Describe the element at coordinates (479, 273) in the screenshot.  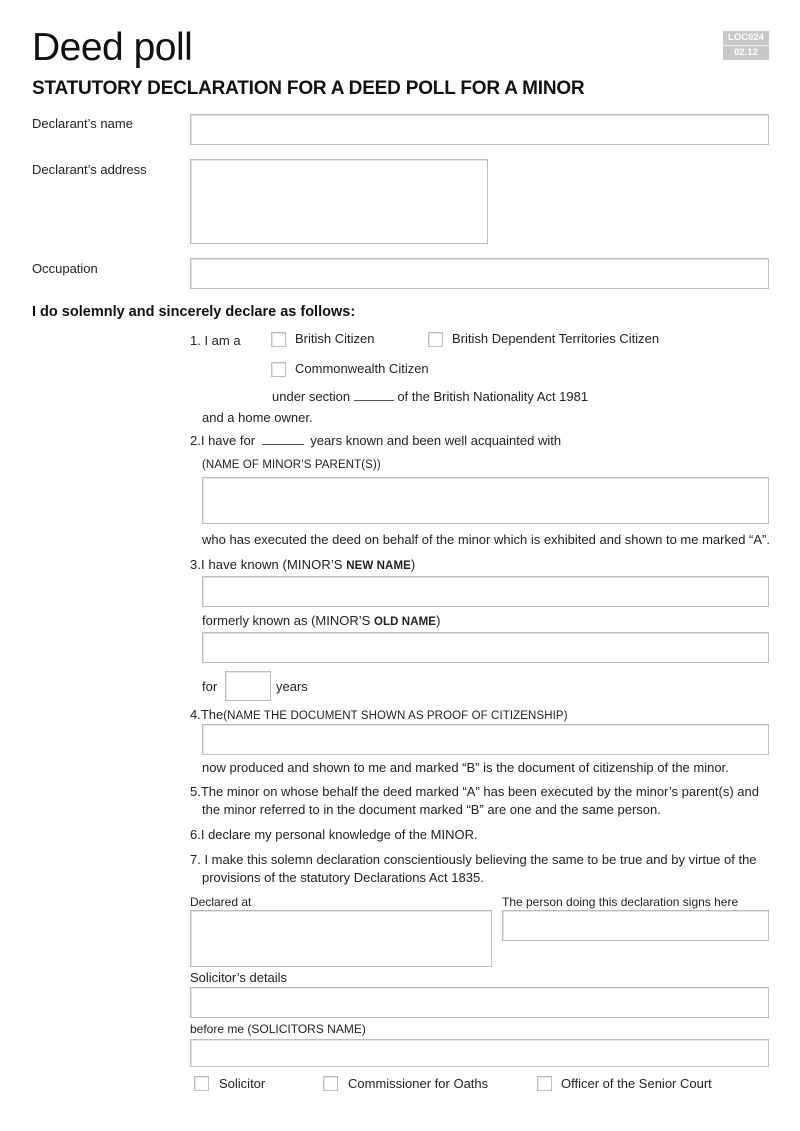
I see `occupation-field` at that location.